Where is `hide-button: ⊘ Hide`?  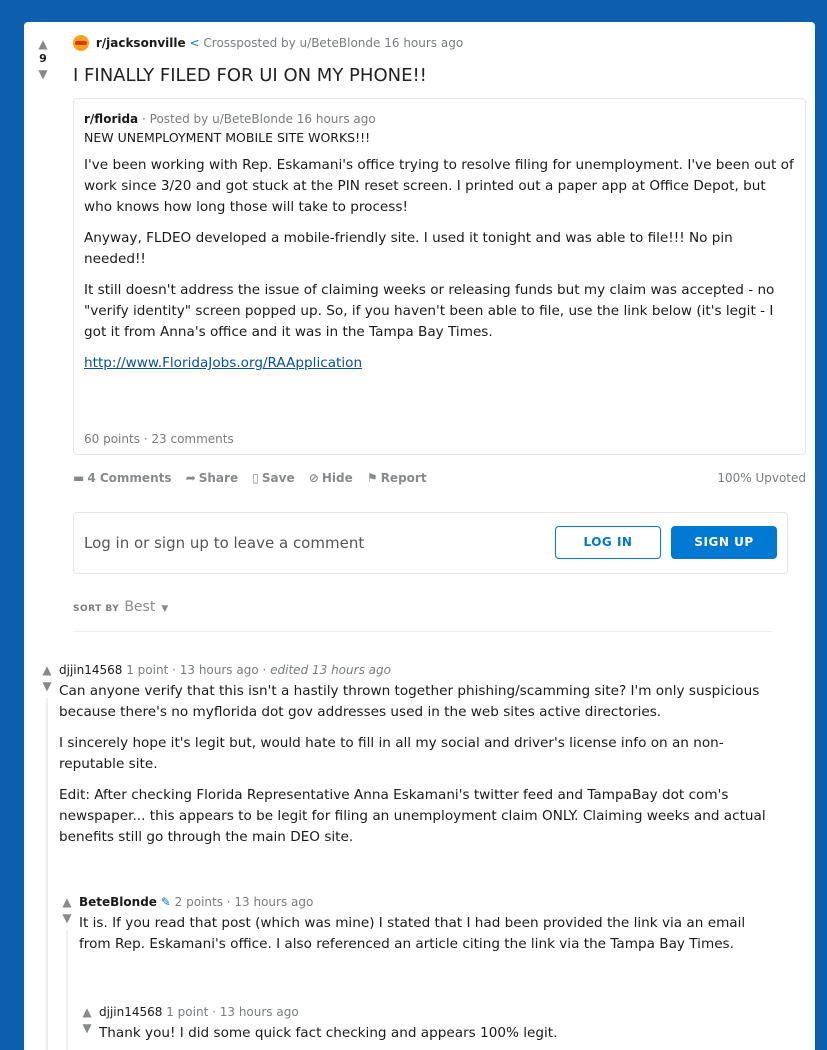
hide-button: ⊘ Hide is located at coordinates (331, 478).